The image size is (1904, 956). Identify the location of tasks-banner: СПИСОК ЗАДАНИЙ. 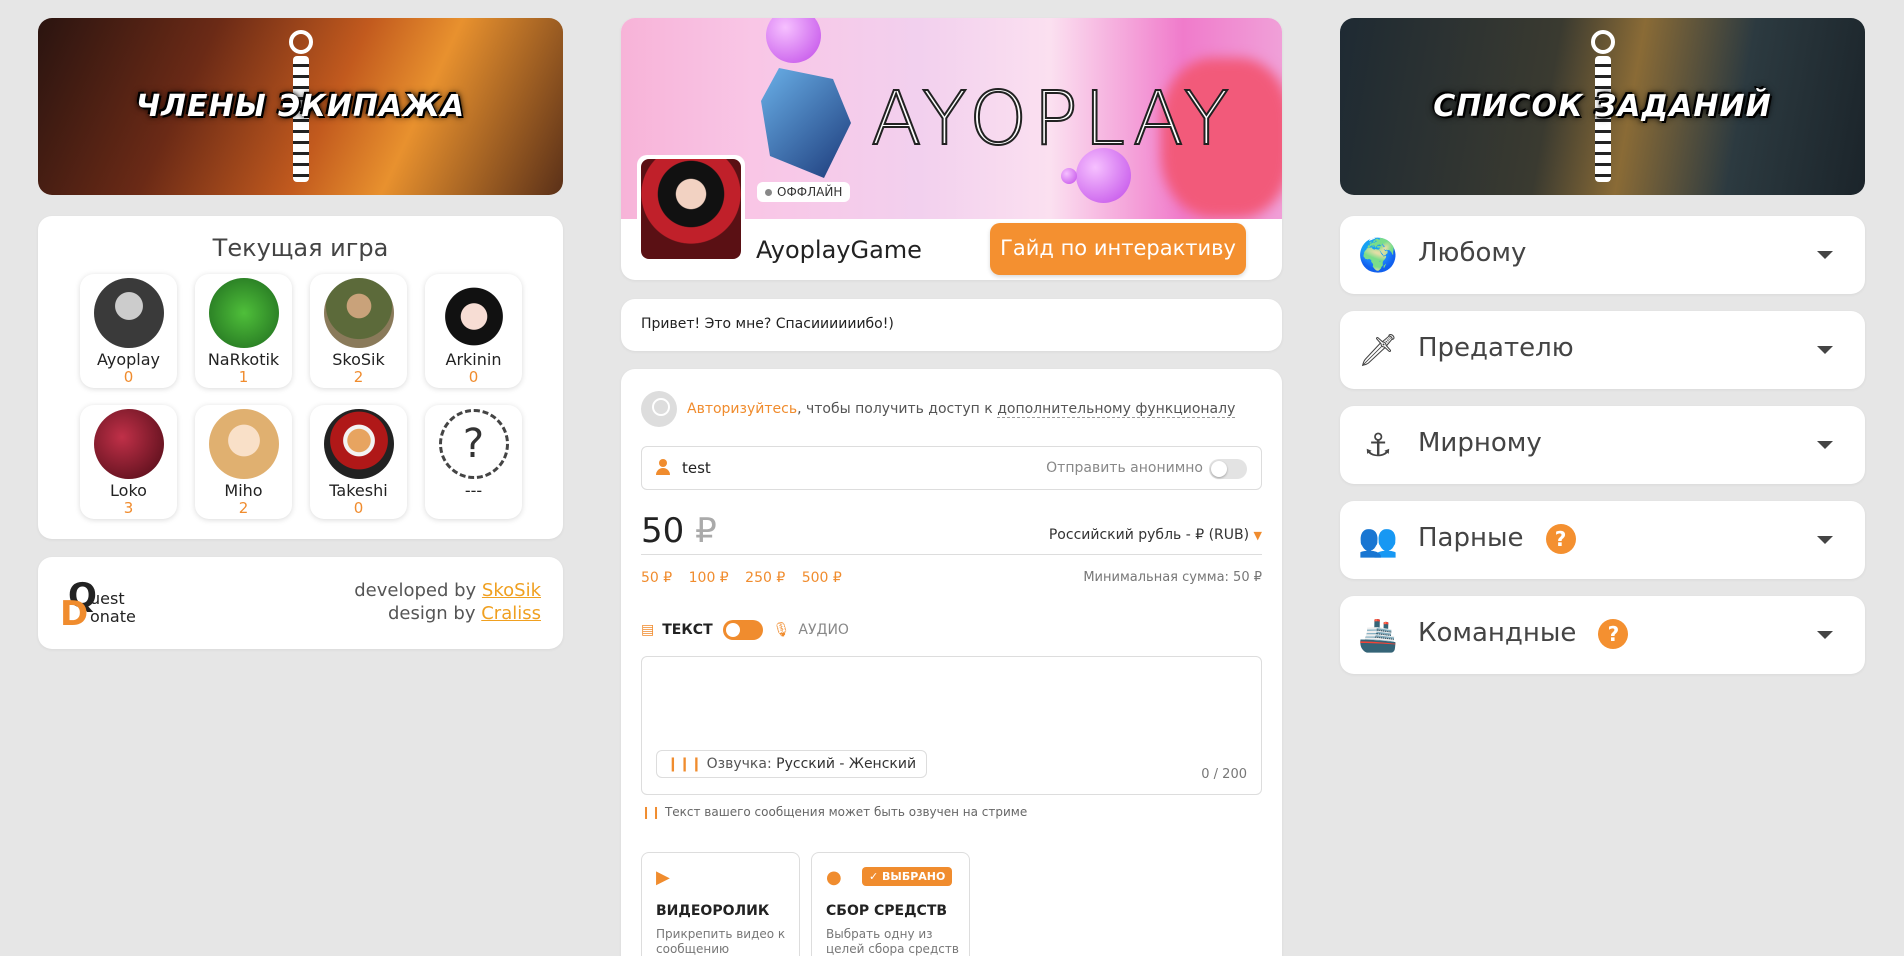
(1602, 106).